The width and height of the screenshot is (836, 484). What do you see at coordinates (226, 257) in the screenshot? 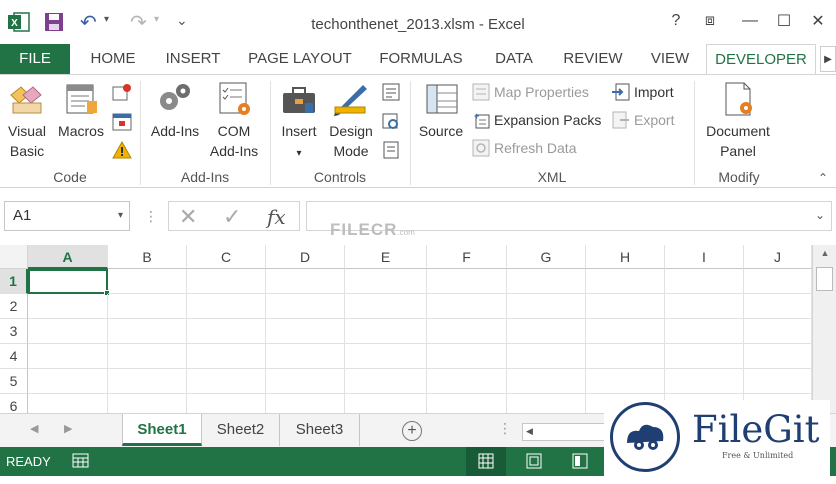
I see `column-header-c: C` at bounding box center [226, 257].